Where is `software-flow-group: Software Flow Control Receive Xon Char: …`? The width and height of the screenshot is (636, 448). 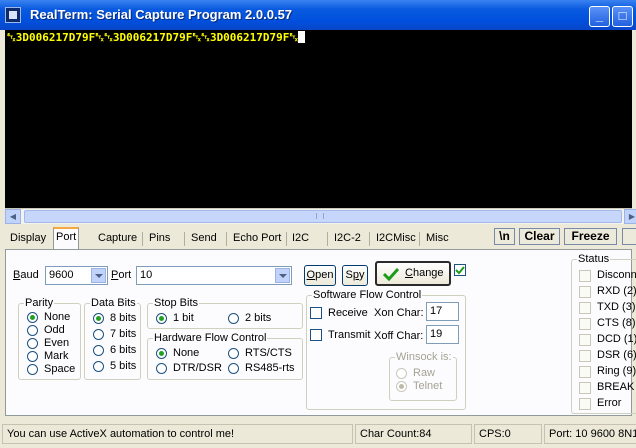
software-flow-group: Software Flow Control Receive Xon Char: … is located at coordinates (386, 349).